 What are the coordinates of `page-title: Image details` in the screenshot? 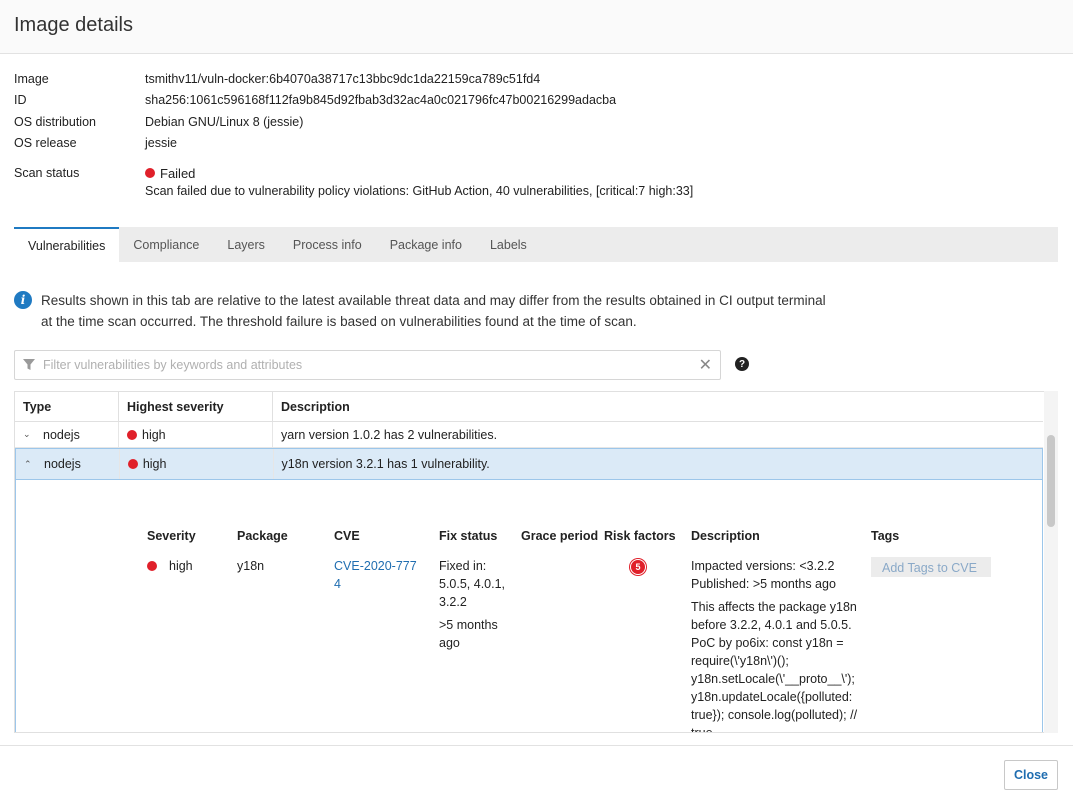 It's located at (73, 25).